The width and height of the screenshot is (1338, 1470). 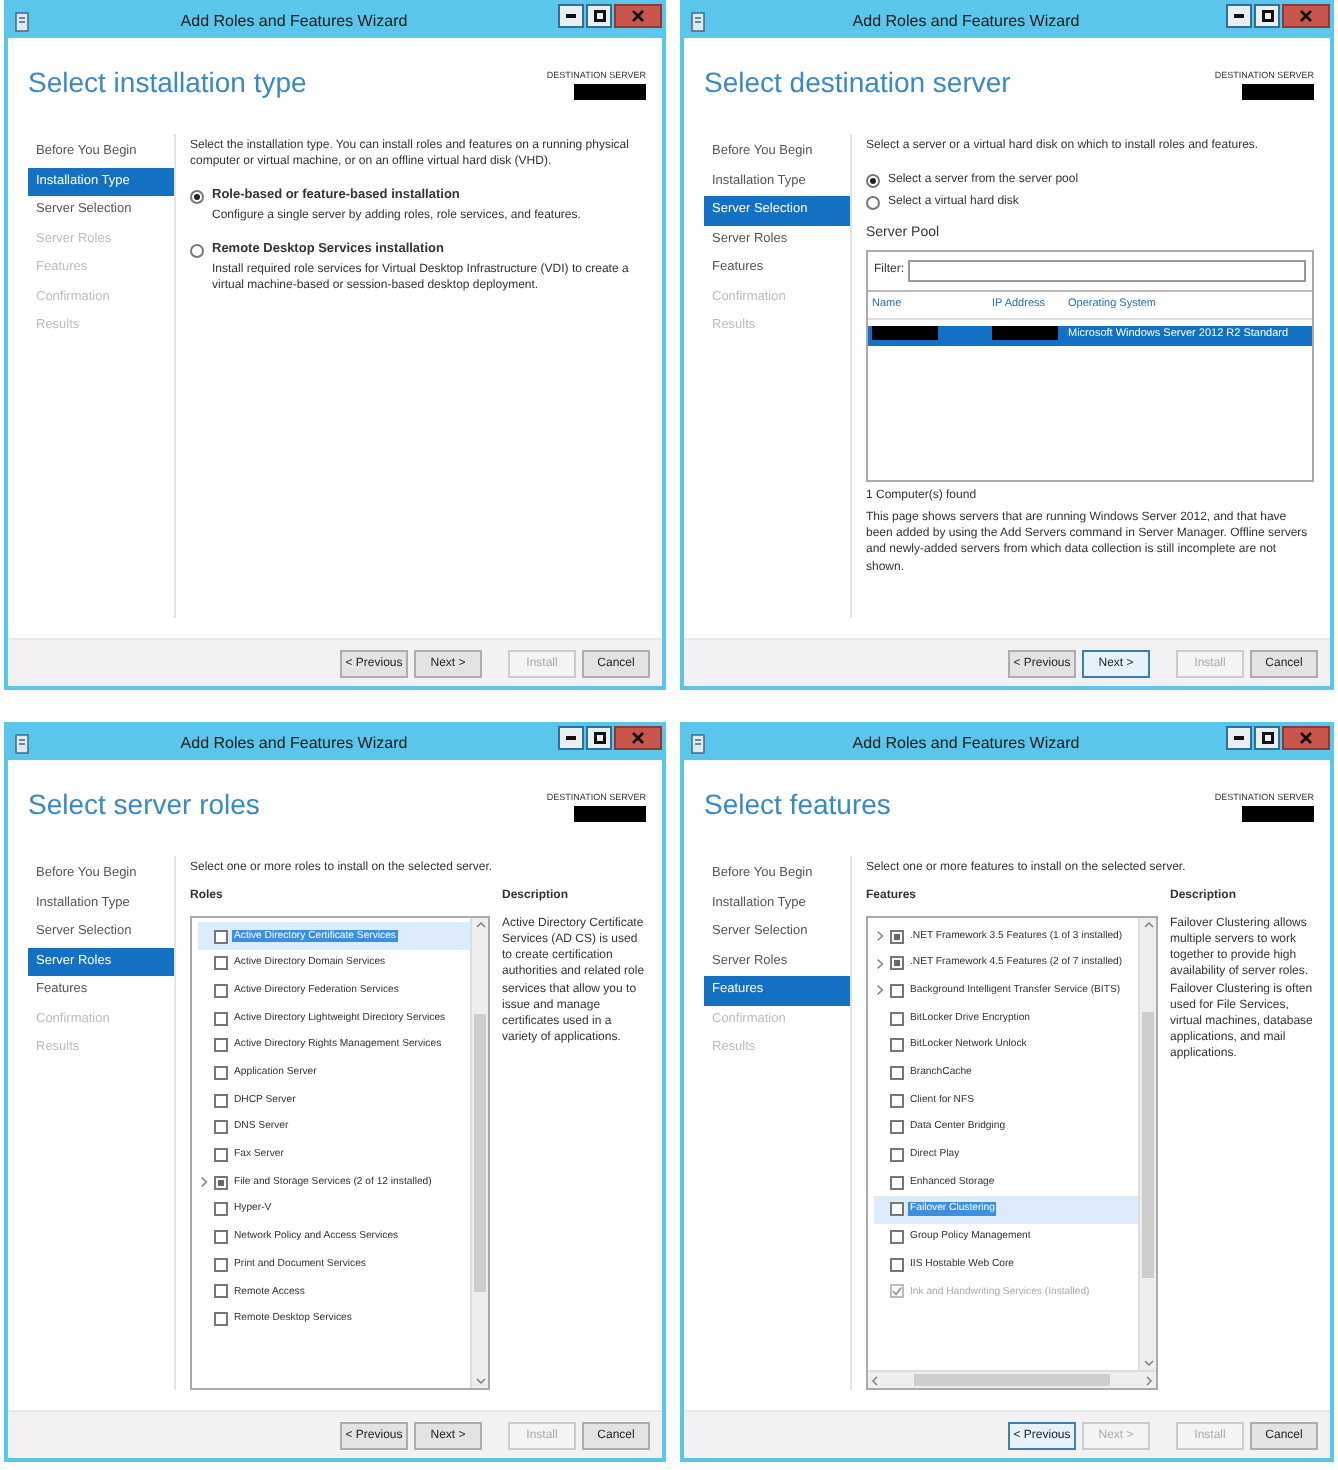 What do you see at coordinates (875, 1380) in the screenshot?
I see `scroll-left-icon` at bounding box center [875, 1380].